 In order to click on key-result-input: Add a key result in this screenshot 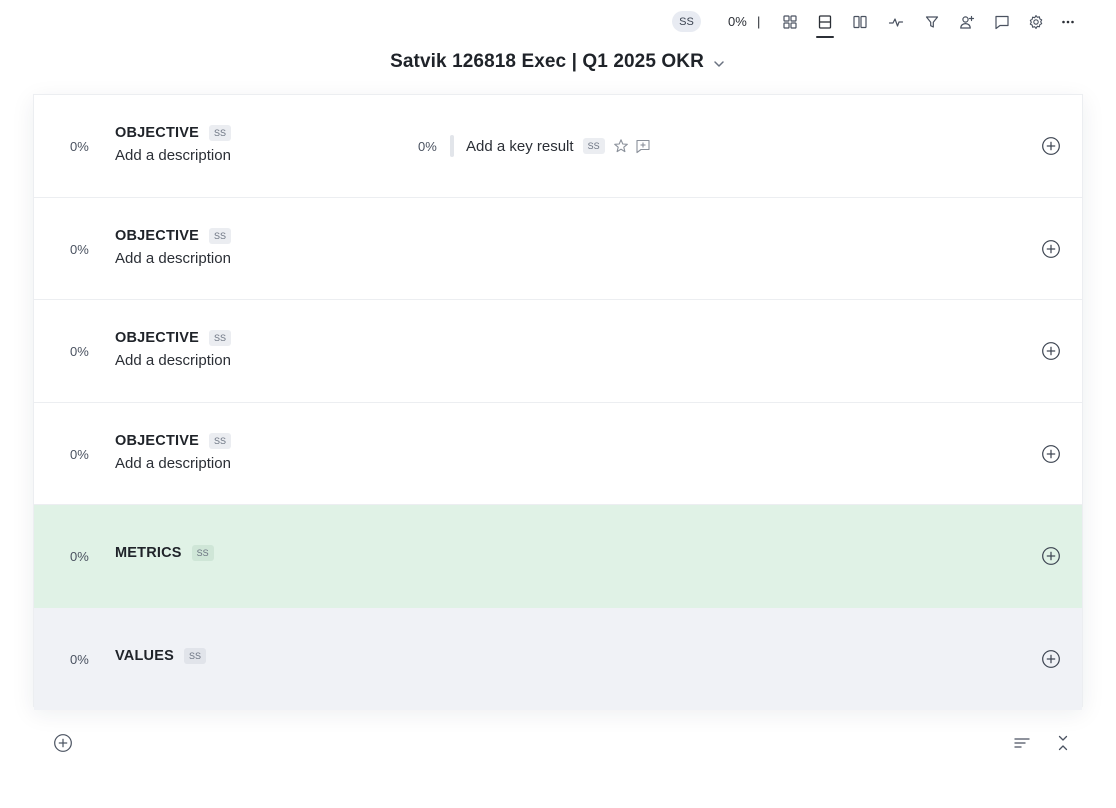, I will do `click(520, 146)`.